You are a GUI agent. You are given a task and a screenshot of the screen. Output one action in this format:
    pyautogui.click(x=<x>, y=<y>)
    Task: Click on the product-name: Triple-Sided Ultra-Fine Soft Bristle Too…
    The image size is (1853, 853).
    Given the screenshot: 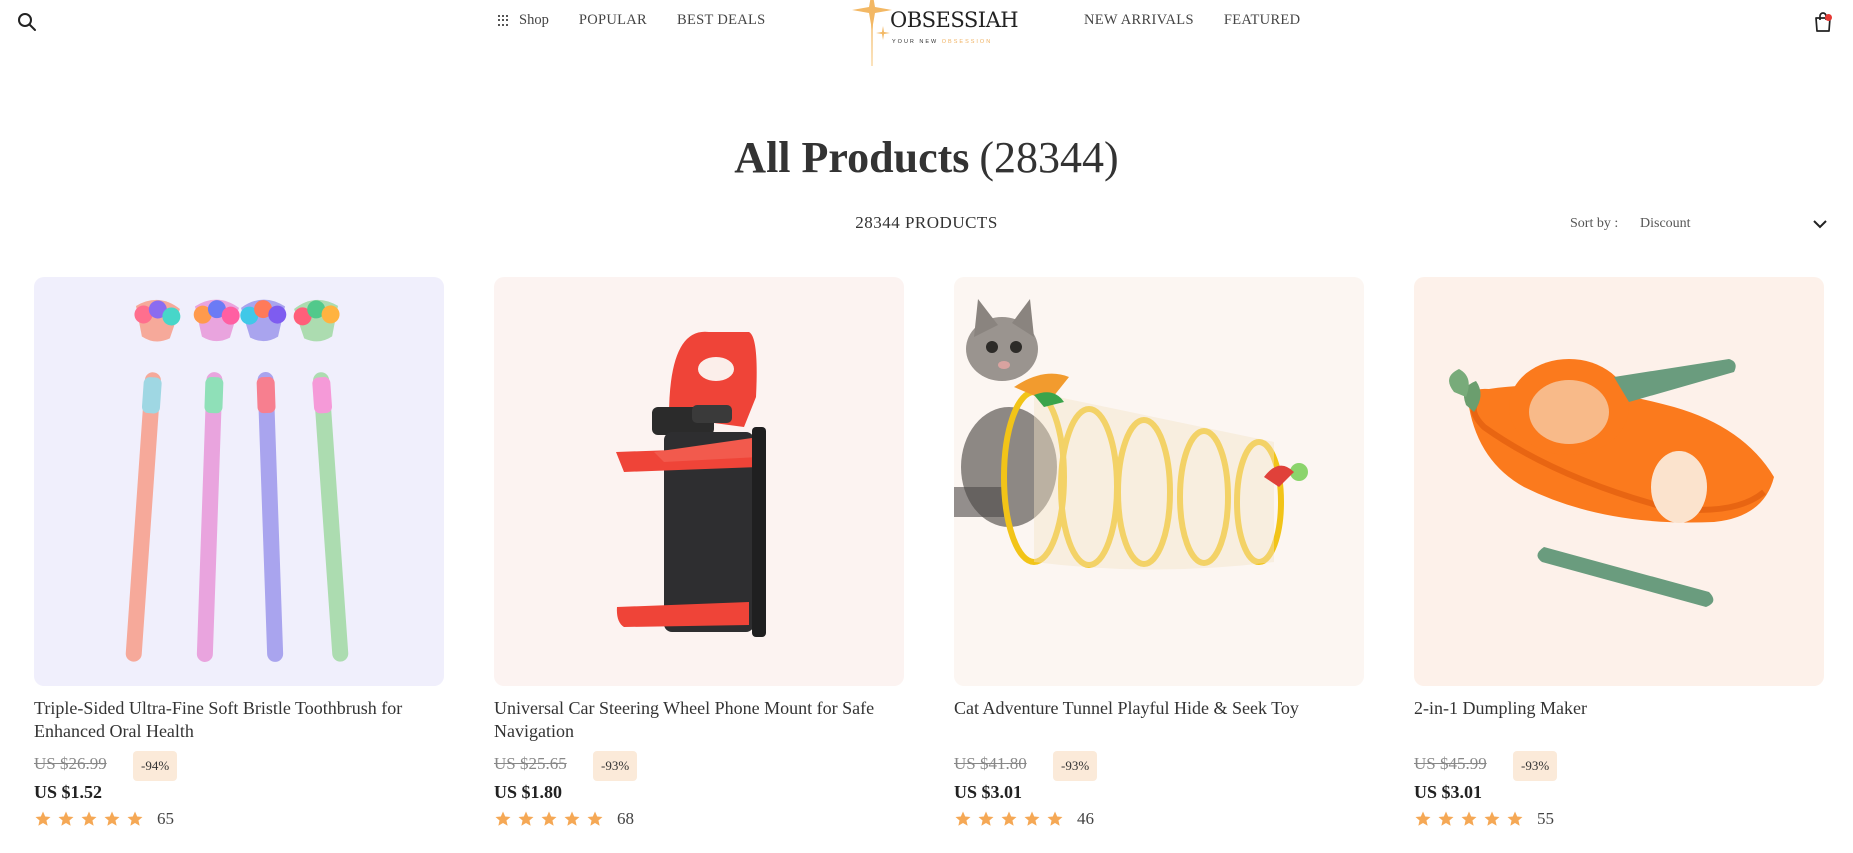 What is the action you would take?
    pyautogui.click(x=239, y=720)
    